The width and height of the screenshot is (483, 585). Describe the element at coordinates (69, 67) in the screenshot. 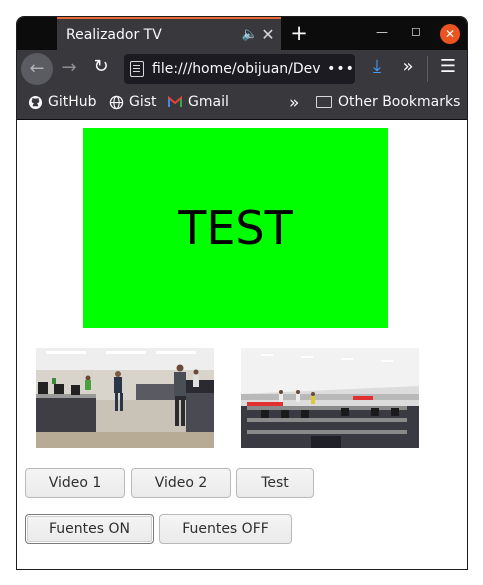

I see `arrow-right-icon: →` at that location.